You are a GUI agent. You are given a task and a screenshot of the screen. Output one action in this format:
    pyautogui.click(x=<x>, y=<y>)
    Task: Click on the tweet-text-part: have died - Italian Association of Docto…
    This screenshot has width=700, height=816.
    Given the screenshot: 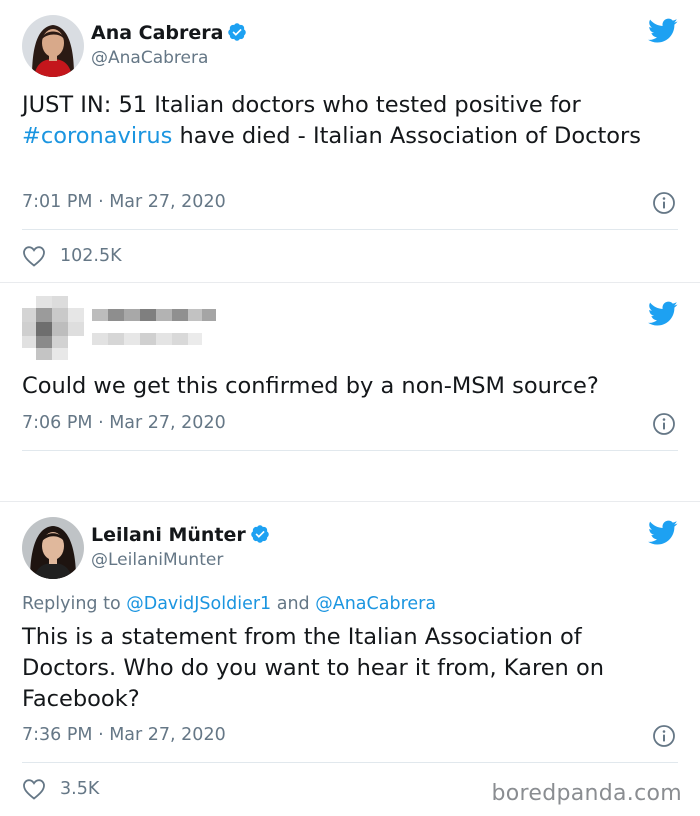 What is the action you would take?
    pyautogui.click(x=407, y=136)
    